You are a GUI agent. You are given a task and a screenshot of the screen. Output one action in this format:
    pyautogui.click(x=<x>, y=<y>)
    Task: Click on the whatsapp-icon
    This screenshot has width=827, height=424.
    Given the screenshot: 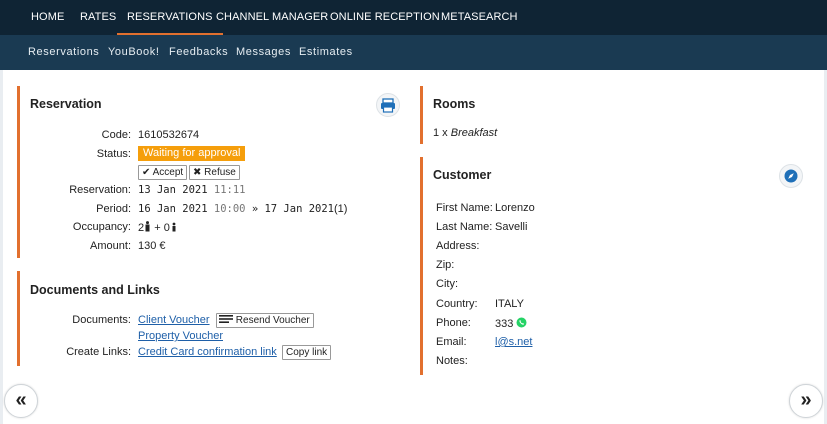 What is the action you would take?
    pyautogui.click(x=521, y=322)
    